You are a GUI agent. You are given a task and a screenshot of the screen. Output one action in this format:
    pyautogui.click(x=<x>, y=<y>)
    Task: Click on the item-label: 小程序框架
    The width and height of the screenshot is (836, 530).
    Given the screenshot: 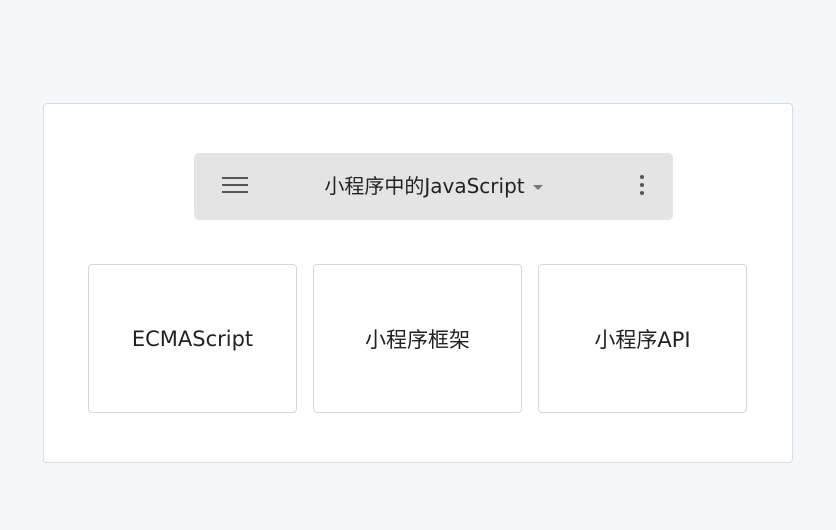 What is the action you would take?
    pyautogui.click(x=417, y=339)
    